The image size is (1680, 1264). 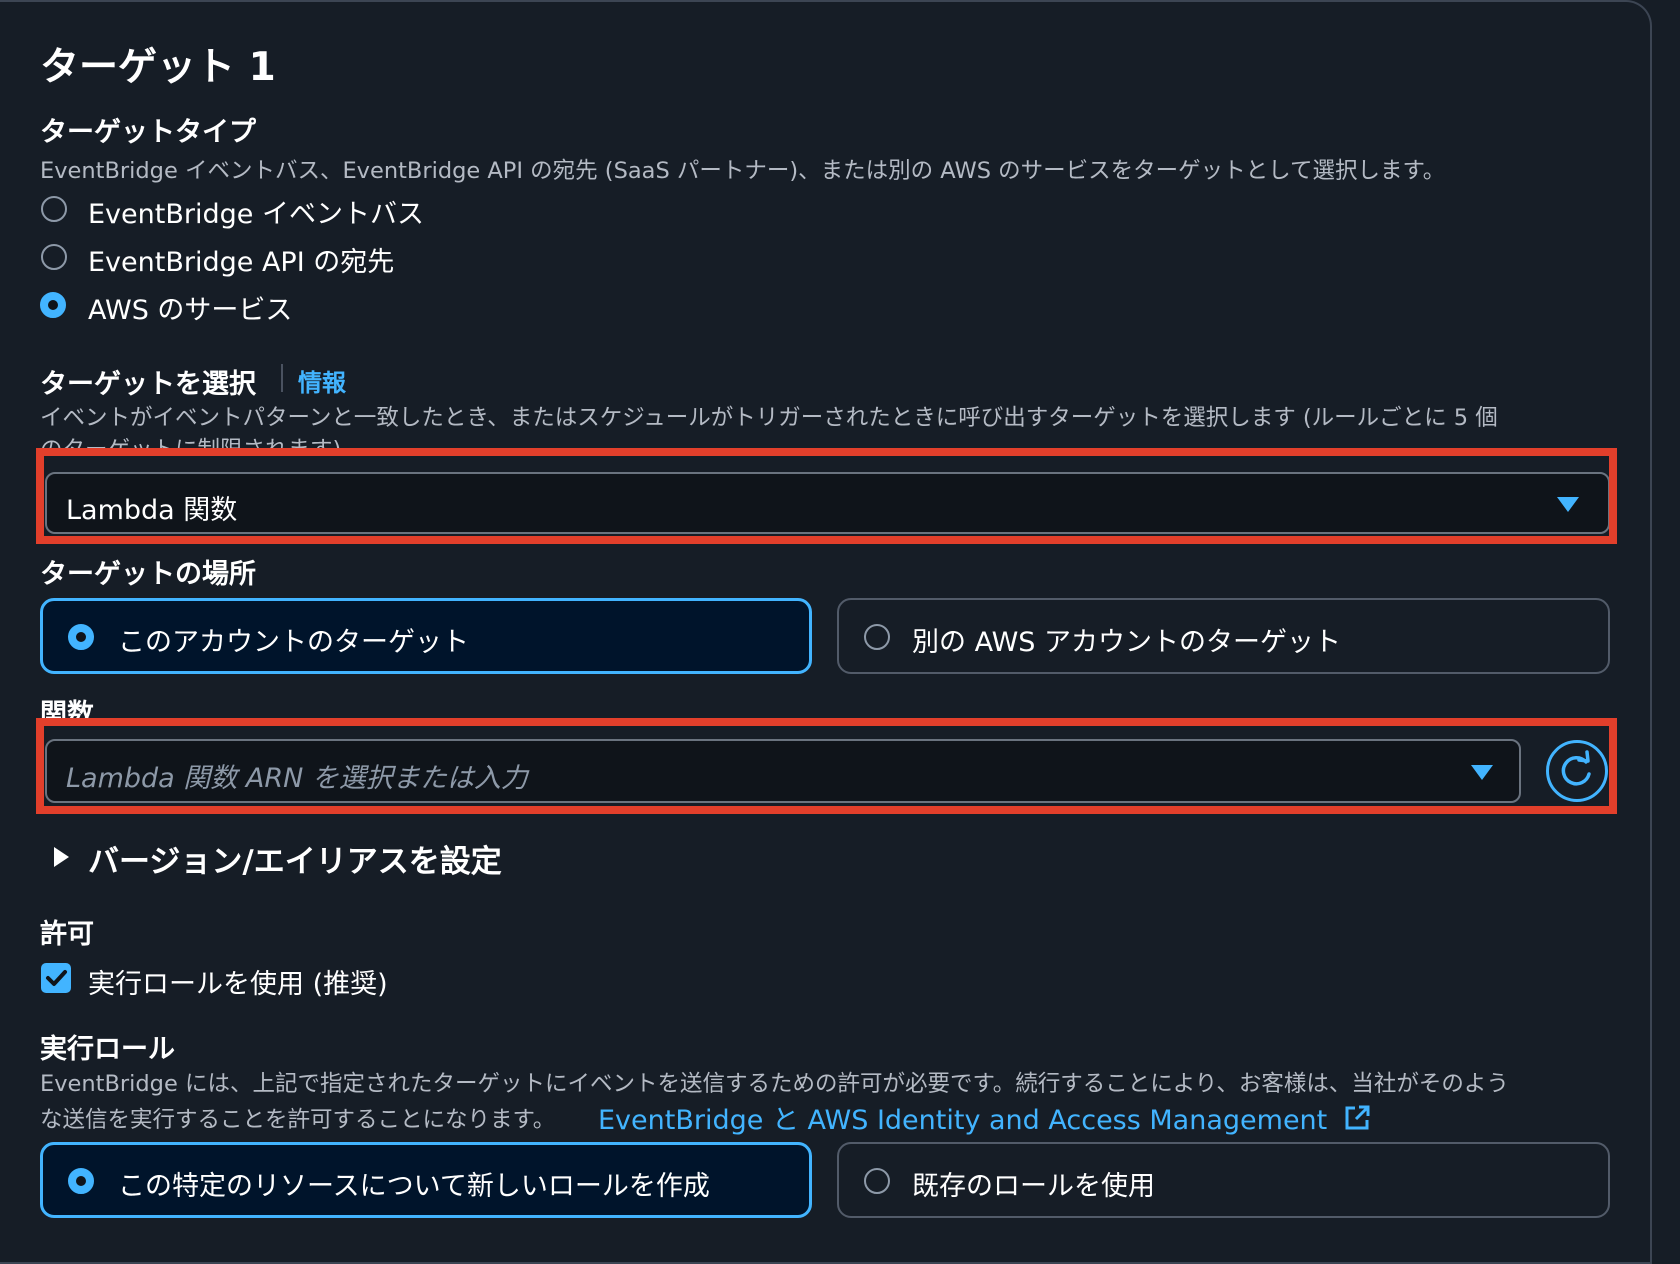 I want to click on function-label: 関数, so click(x=67, y=709).